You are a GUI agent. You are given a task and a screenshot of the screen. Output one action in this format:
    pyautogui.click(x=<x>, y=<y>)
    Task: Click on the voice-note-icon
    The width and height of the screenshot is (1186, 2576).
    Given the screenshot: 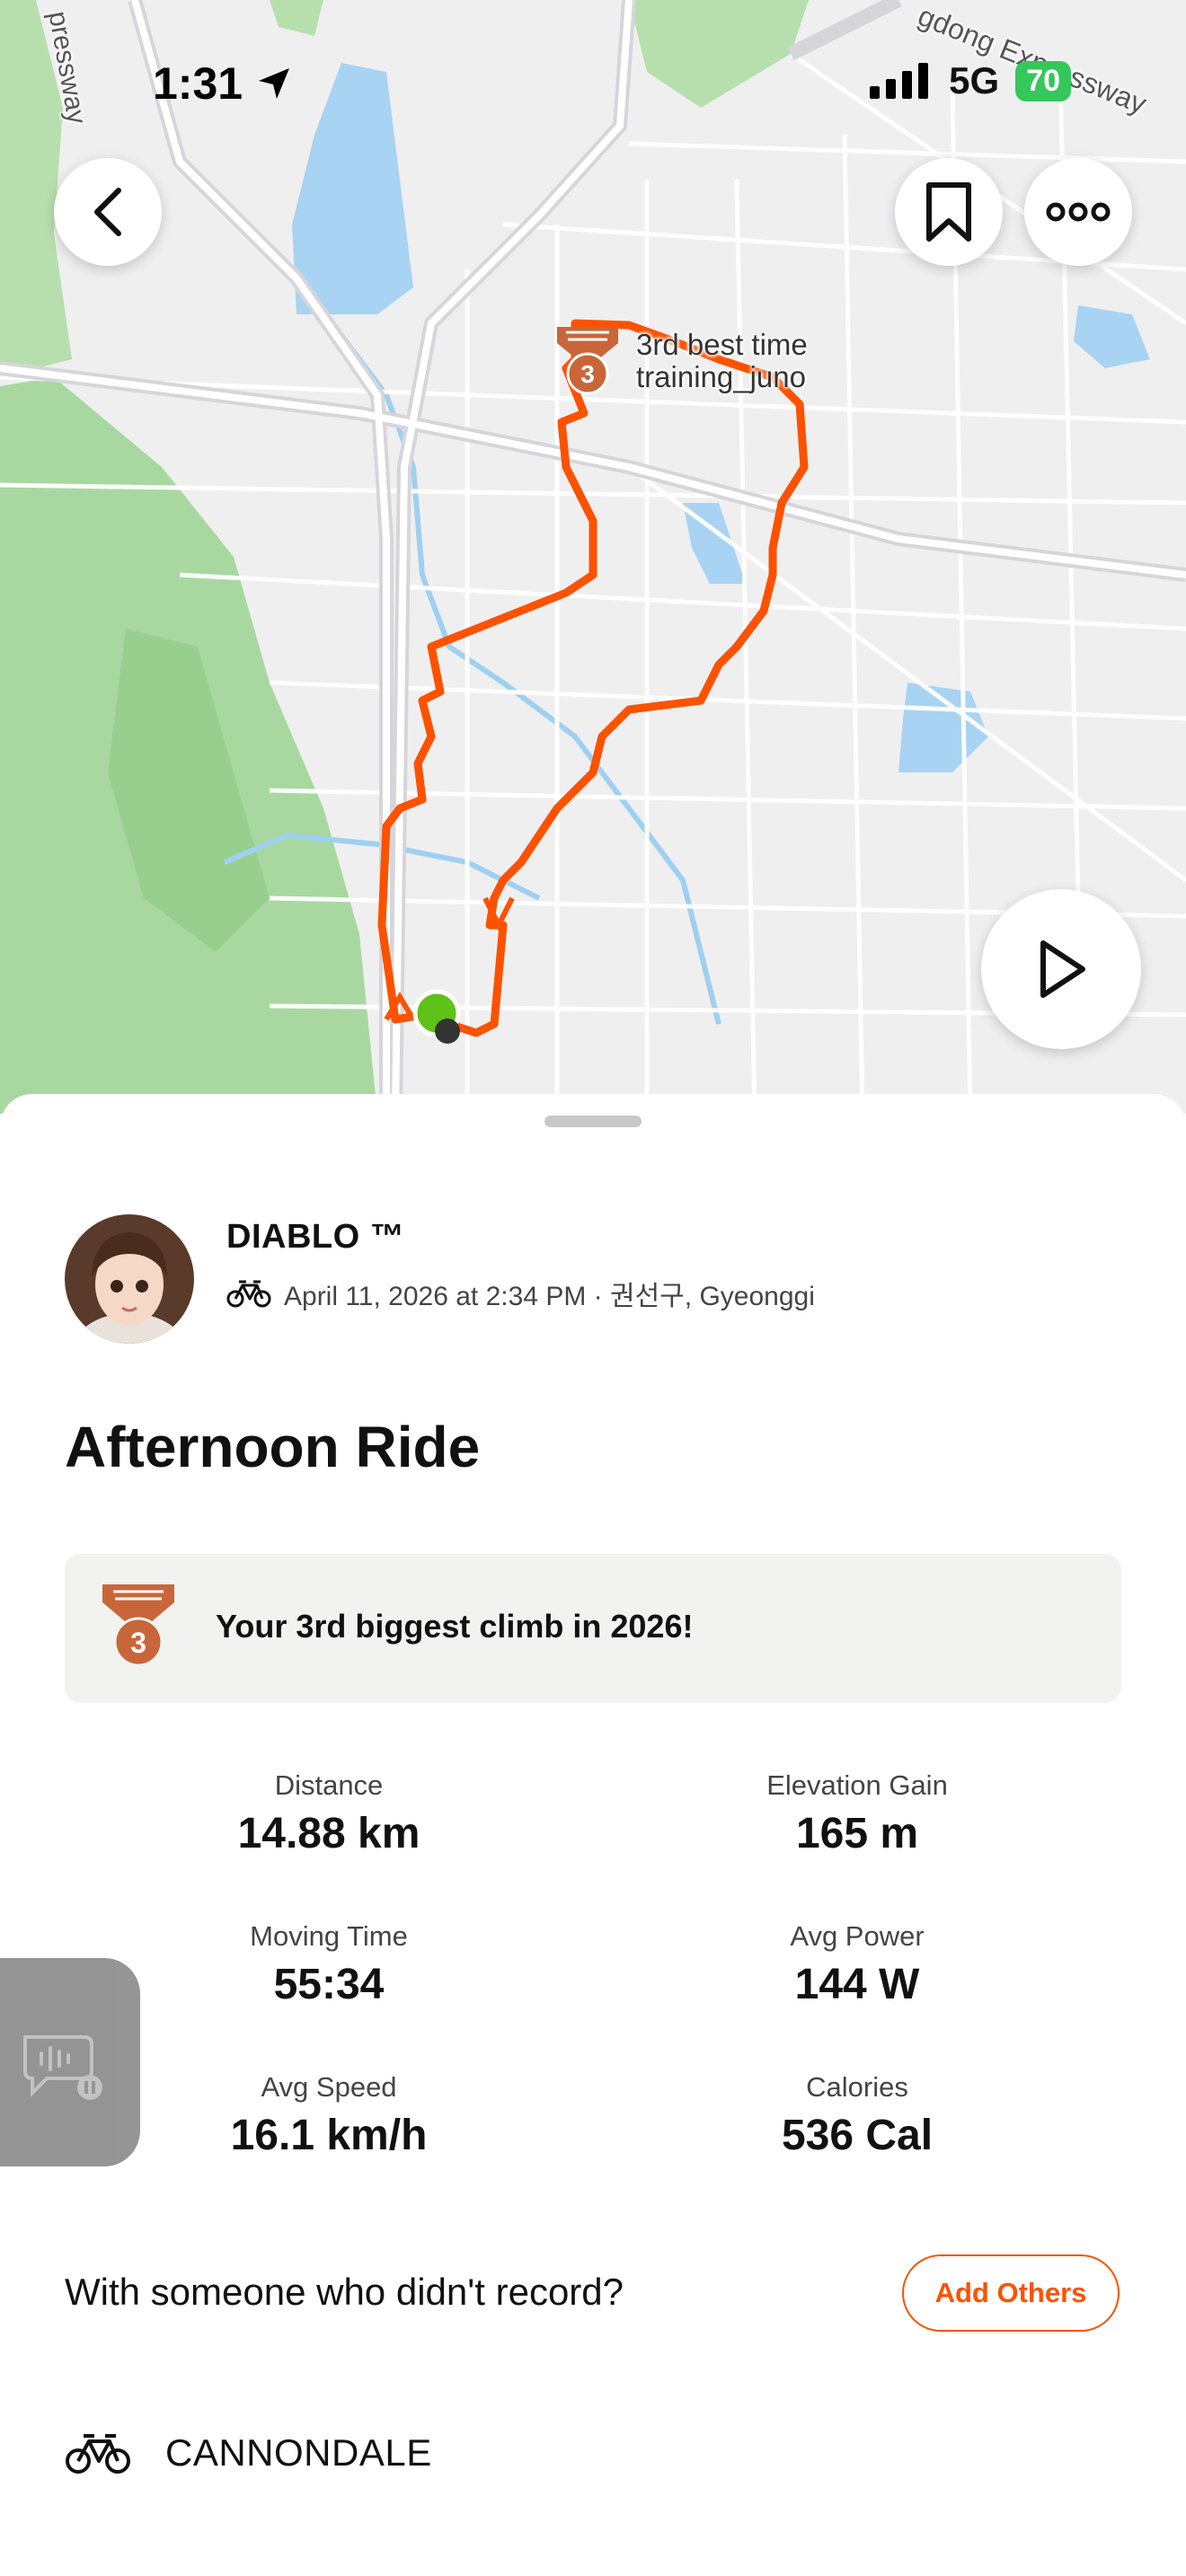 What is the action you would take?
    pyautogui.click(x=62, y=2067)
    